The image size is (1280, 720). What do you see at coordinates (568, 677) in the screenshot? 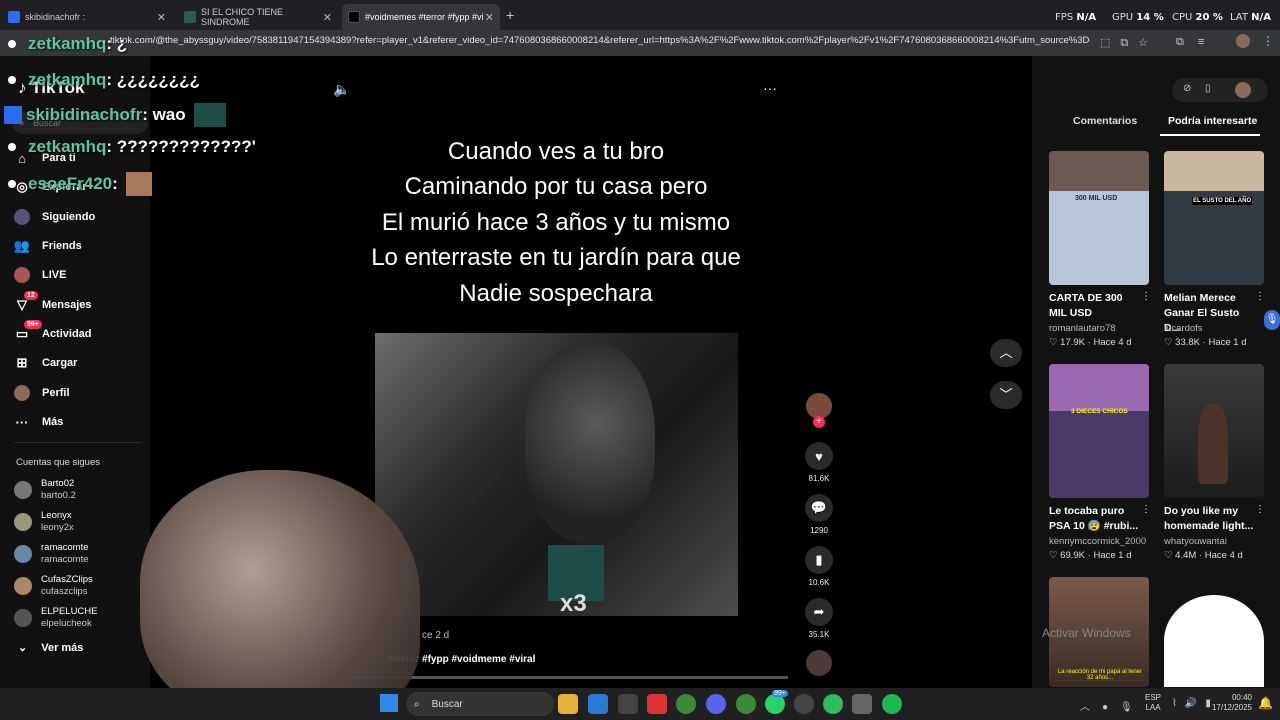
I see `progress-bar` at bounding box center [568, 677].